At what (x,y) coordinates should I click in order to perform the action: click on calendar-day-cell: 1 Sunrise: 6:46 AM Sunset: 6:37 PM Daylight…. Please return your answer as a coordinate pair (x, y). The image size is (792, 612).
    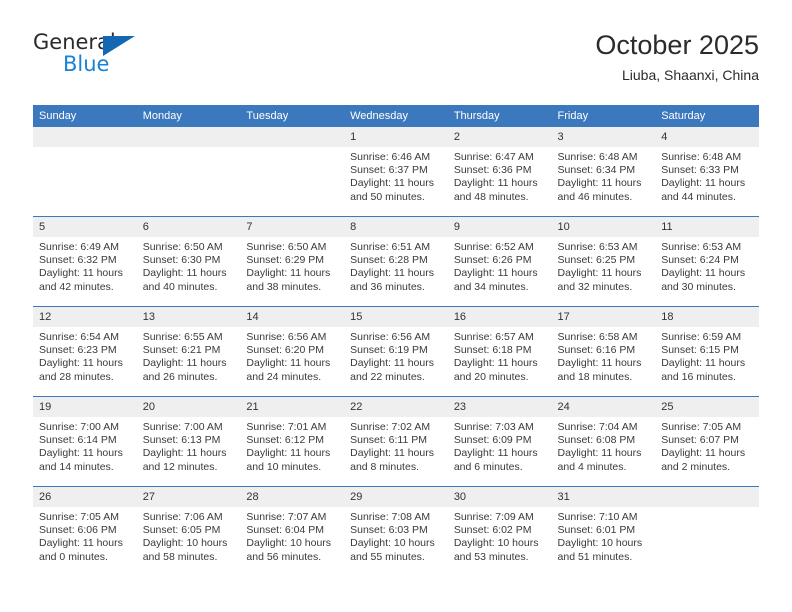
    Looking at the image, I should click on (396, 172).